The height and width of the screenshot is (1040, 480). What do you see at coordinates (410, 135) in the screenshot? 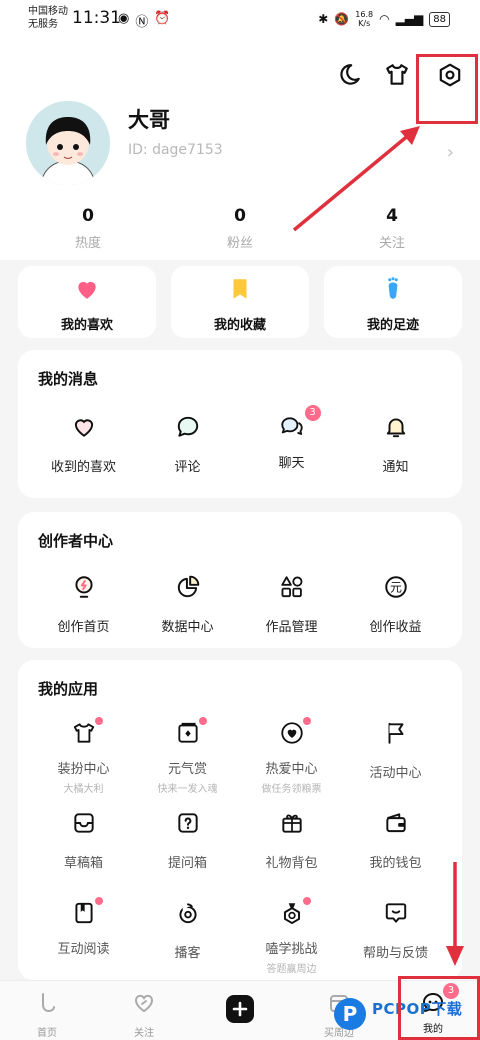
I see `arrow-head-to-settings` at bounding box center [410, 135].